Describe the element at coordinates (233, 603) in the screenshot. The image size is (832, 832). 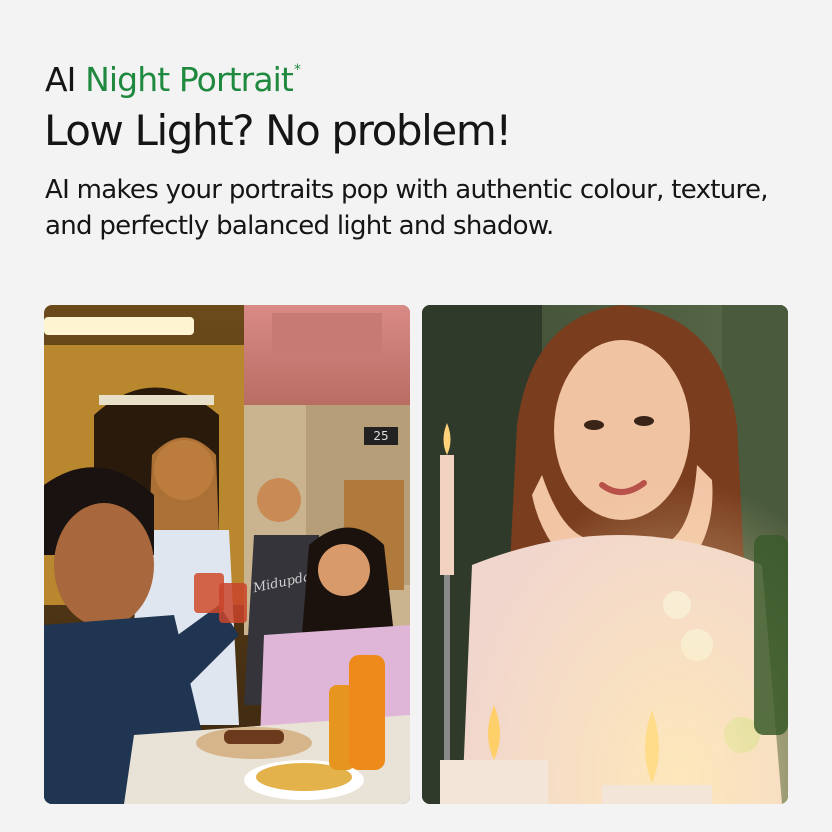
I see `drink-glass` at that location.